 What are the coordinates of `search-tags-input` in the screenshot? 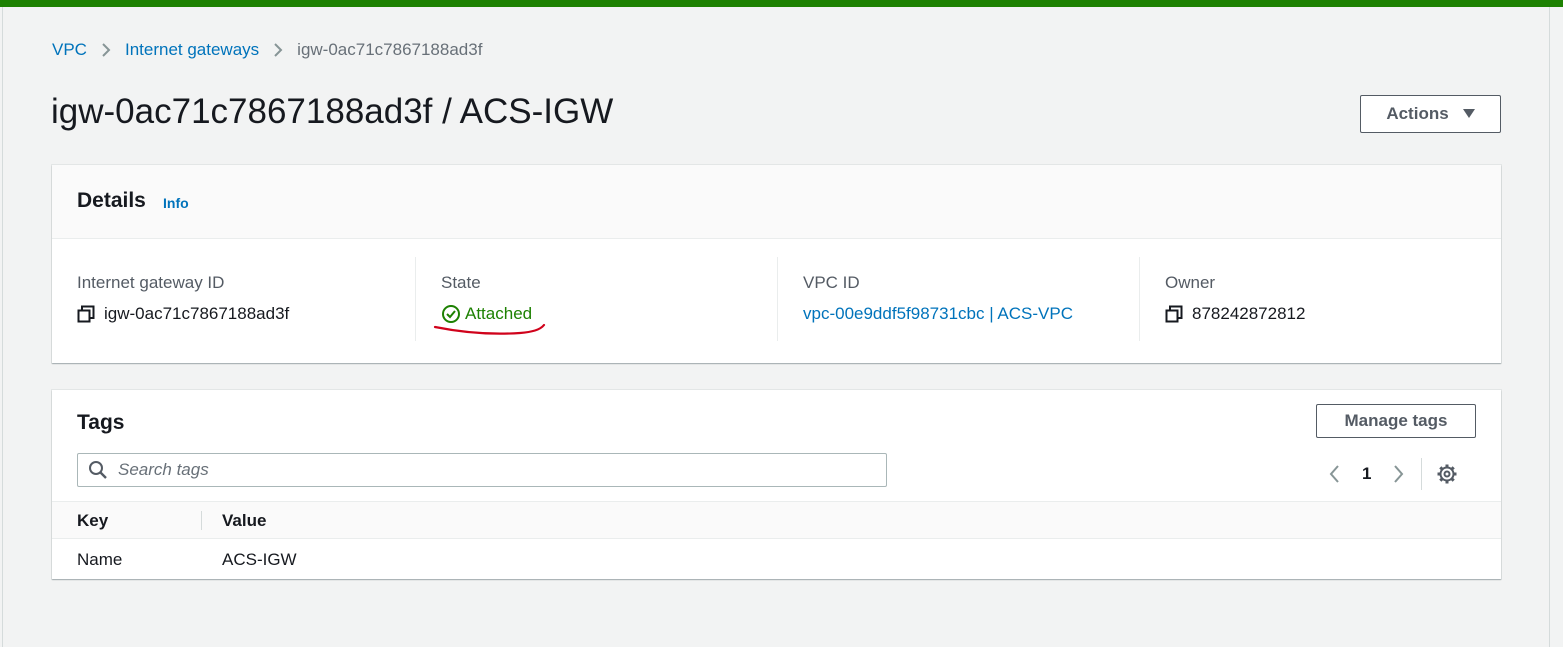 It's located at (488, 470).